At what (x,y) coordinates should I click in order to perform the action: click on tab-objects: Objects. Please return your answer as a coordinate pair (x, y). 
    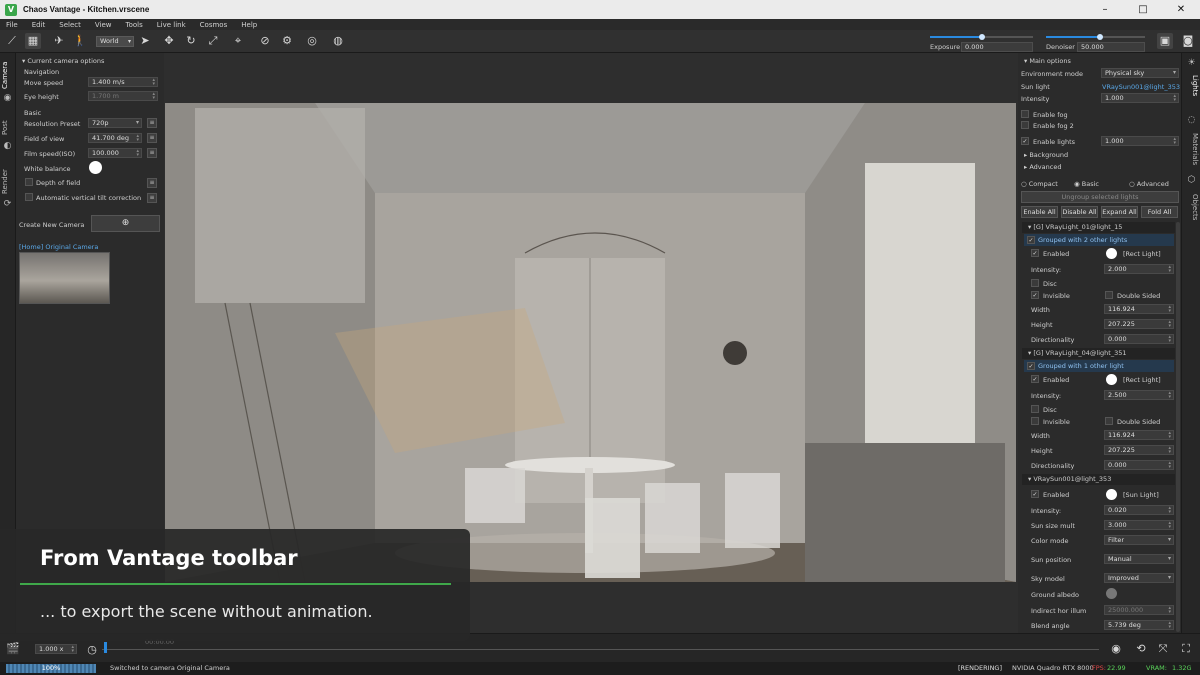
    Looking at the image, I should click on (1192, 207).